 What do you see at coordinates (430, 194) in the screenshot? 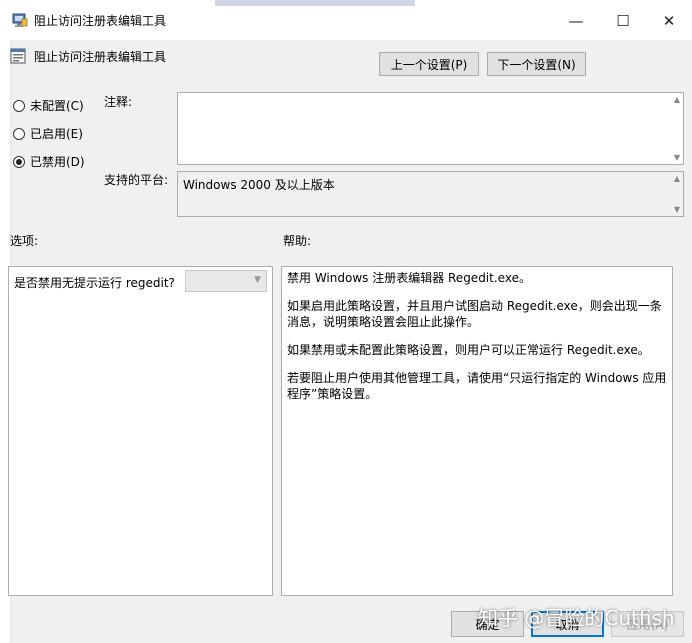
I see `platform-field: Windows 2000 及以上版本 ▲ ▼` at bounding box center [430, 194].